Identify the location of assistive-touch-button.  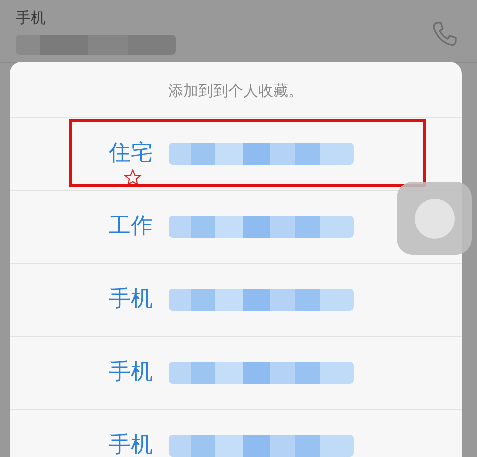
(434, 218).